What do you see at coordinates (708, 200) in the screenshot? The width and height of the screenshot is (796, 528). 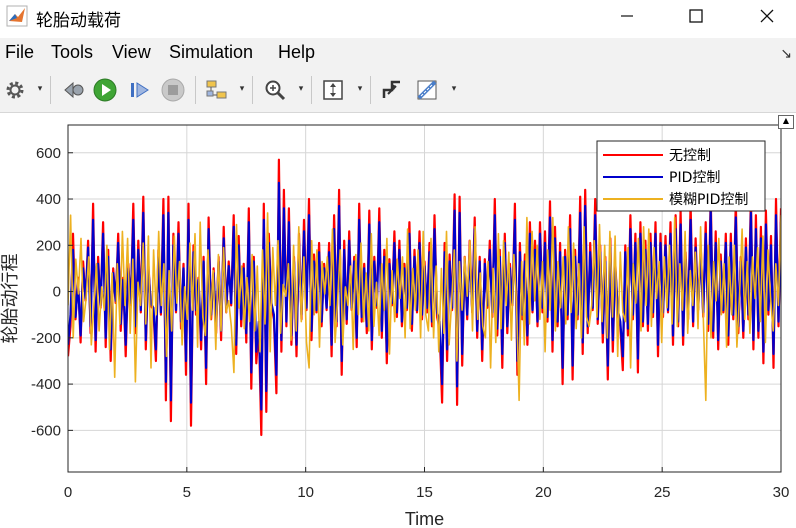 I see `legend-entry: 模糊PID控制` at bounding box center [708, 200].